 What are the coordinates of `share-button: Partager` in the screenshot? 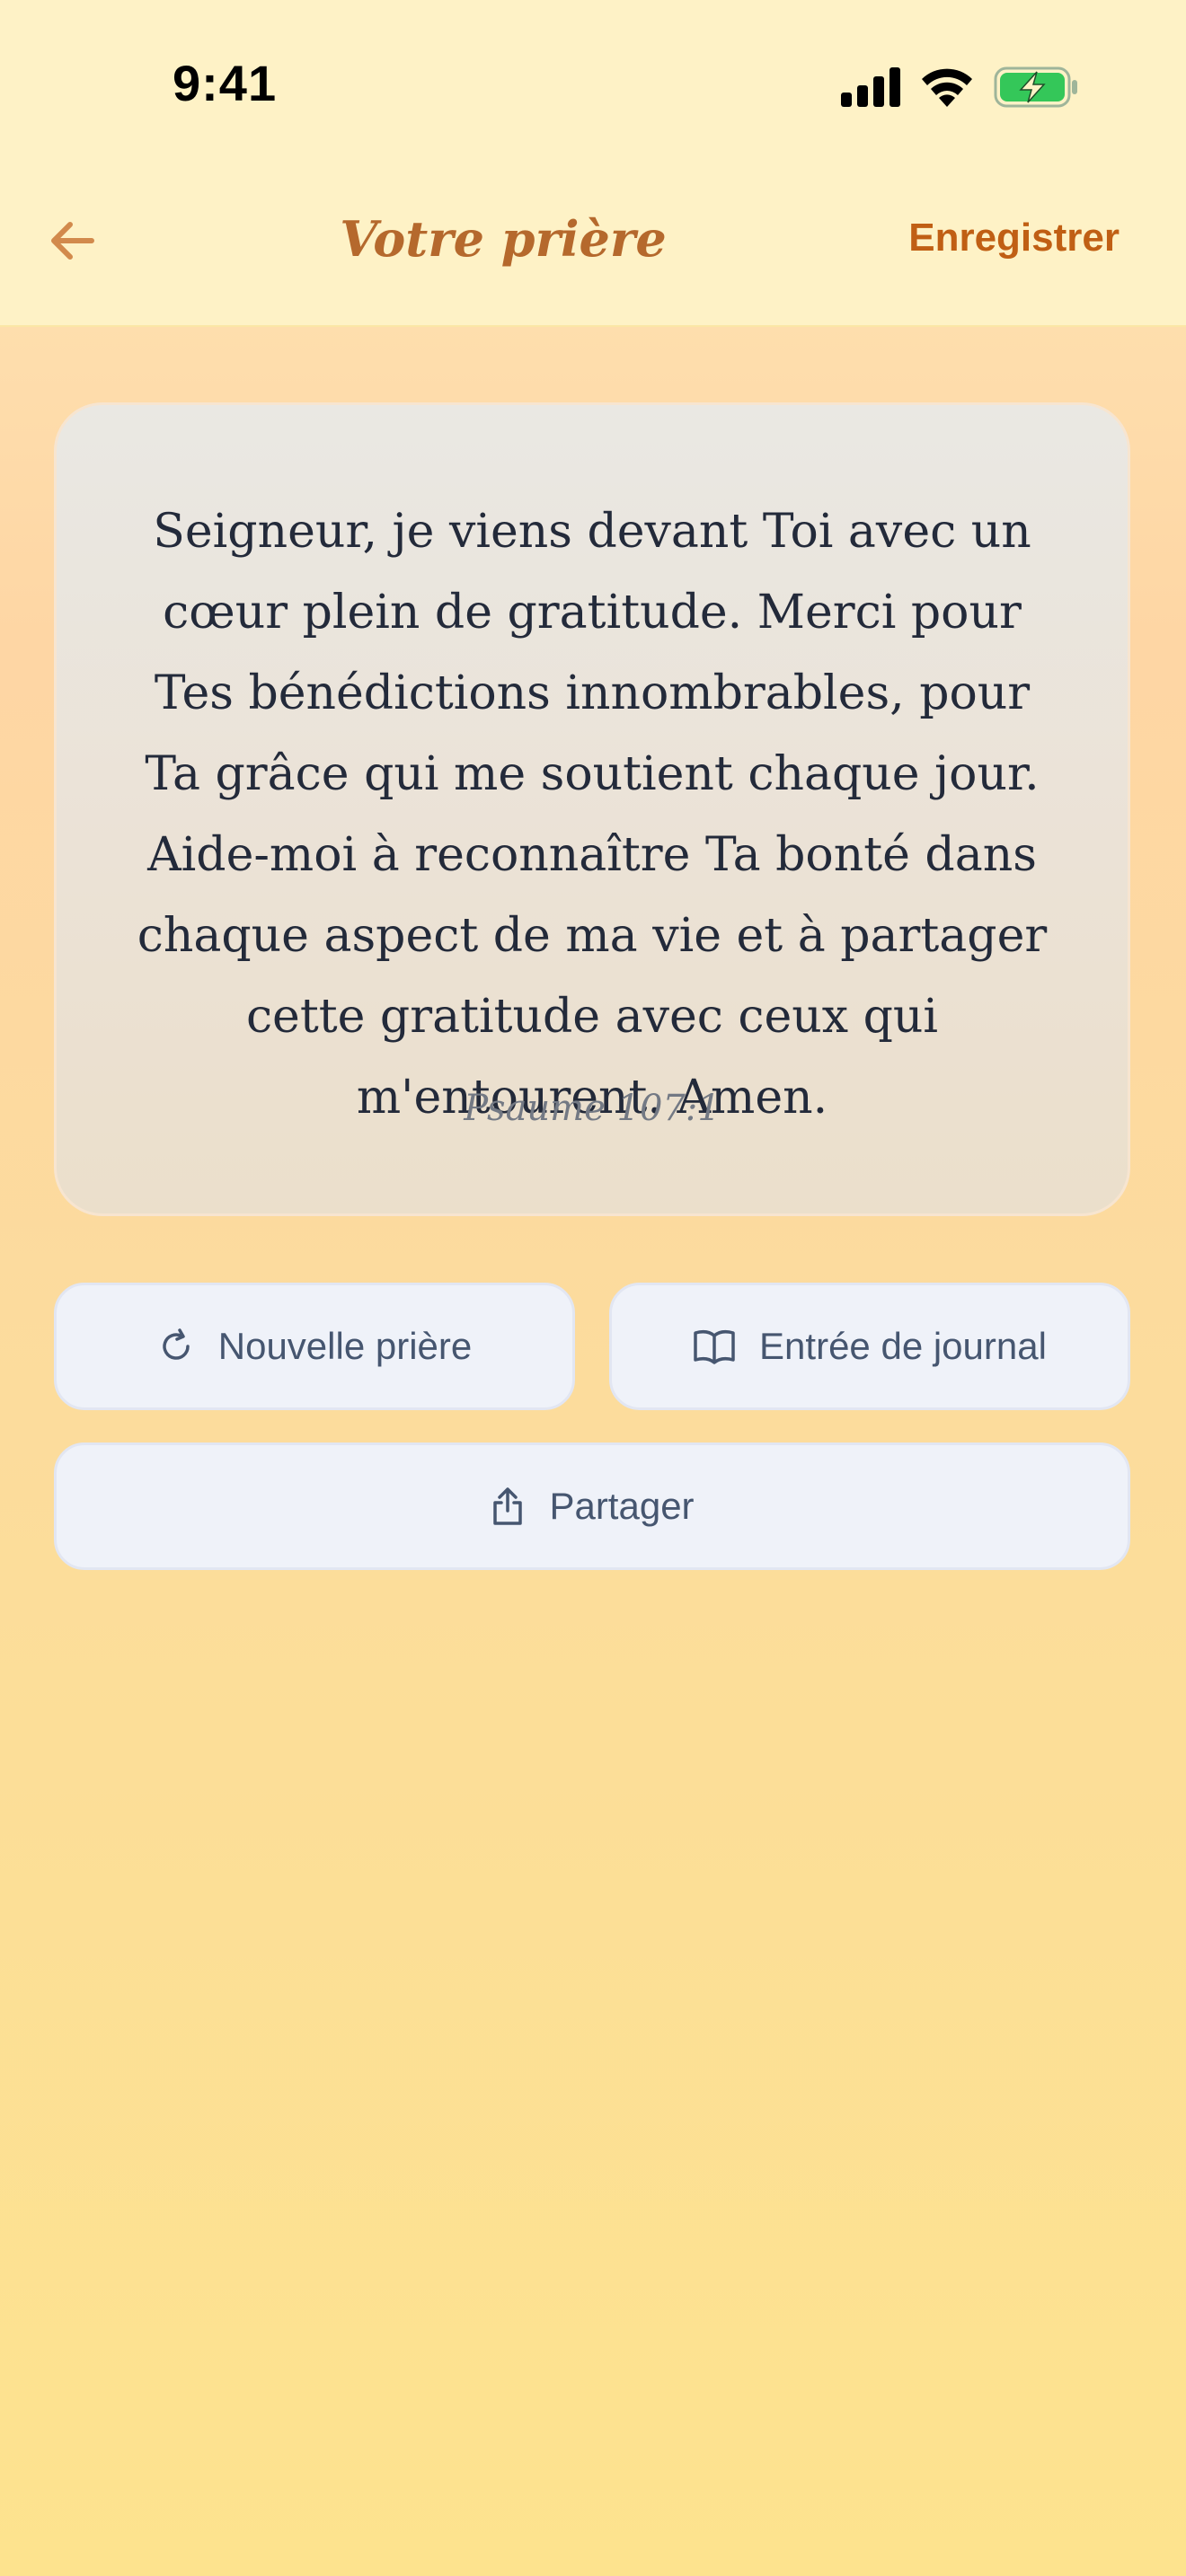 It's located at (592, 1506).